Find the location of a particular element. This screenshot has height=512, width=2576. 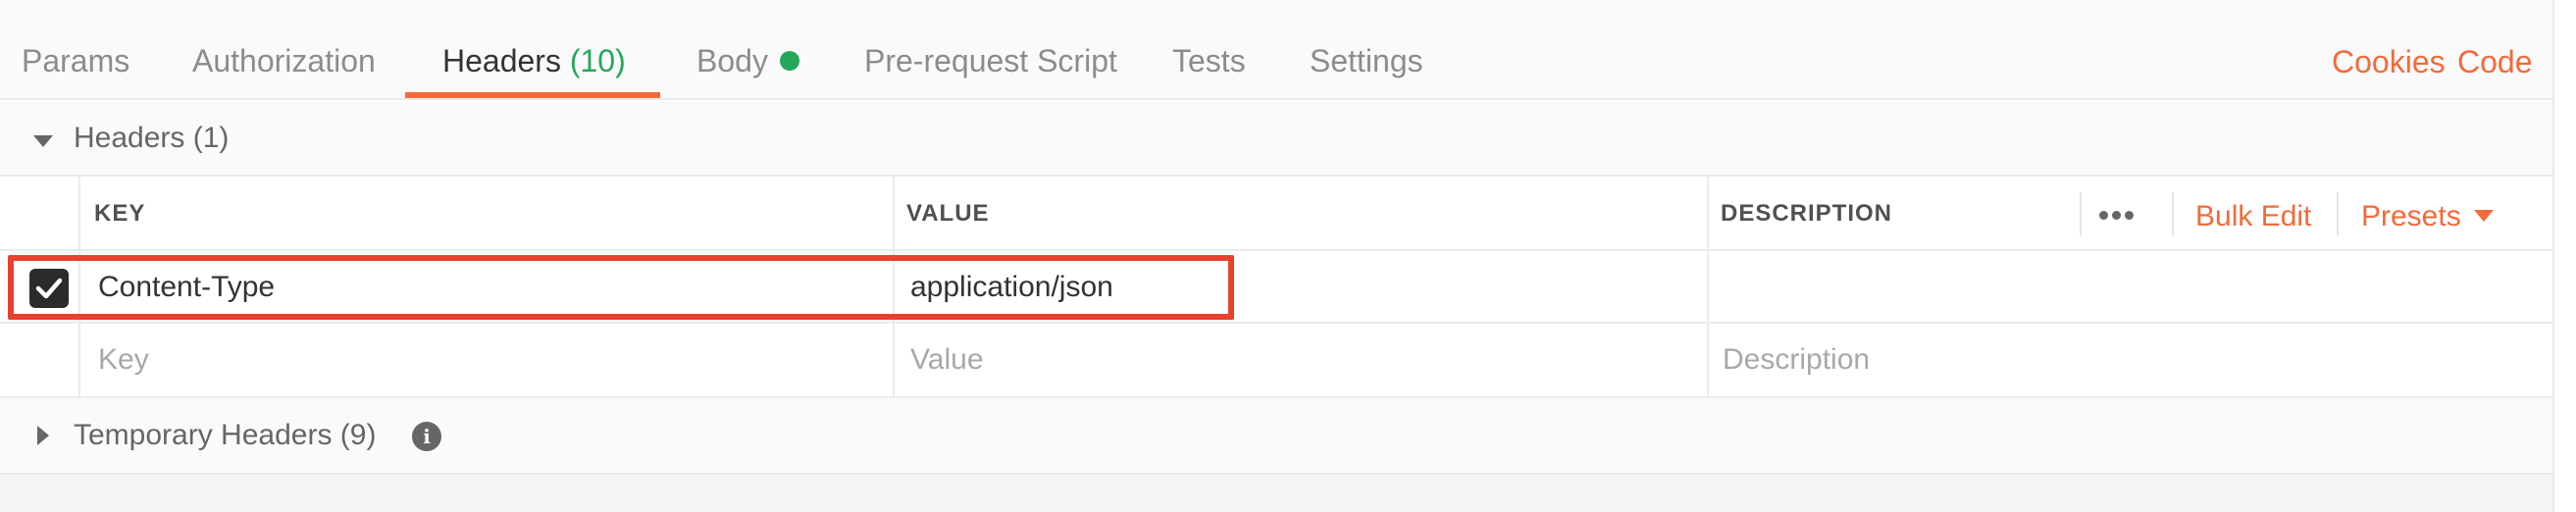

new-key-input: Key is located at coordinates (123, 360).